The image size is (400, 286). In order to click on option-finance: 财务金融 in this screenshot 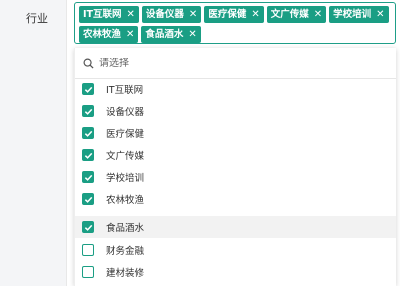, I will do `click(235, 250)`.